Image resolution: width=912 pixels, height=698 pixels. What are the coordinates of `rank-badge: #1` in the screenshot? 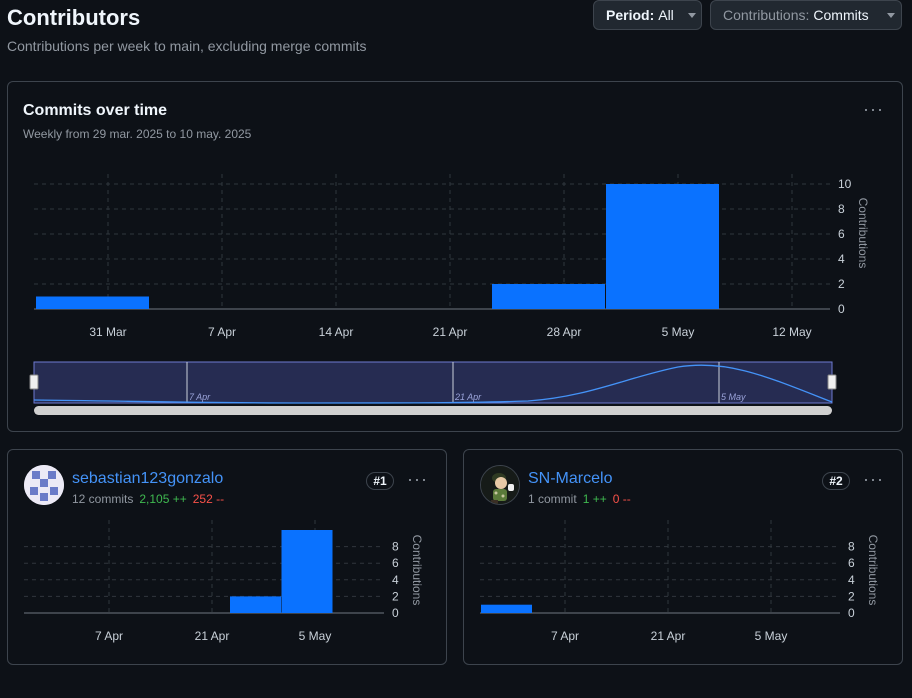 It's located at (380, 481).